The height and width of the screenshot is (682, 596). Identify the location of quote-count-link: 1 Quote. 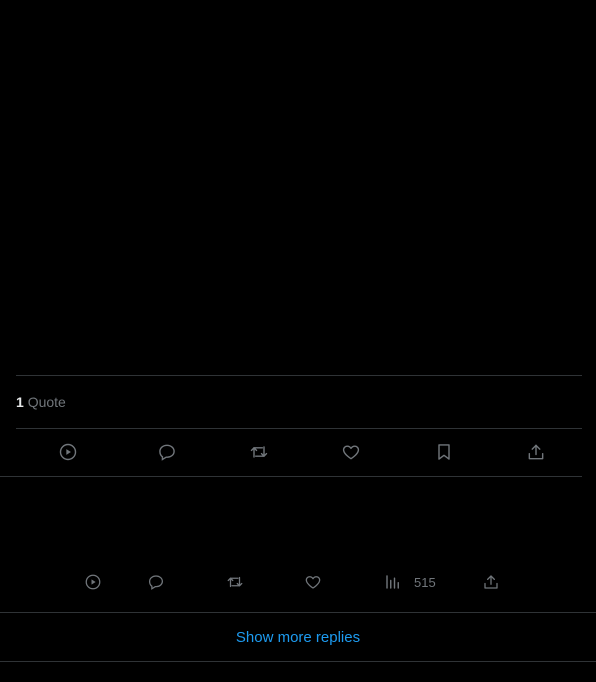
(41, 402).